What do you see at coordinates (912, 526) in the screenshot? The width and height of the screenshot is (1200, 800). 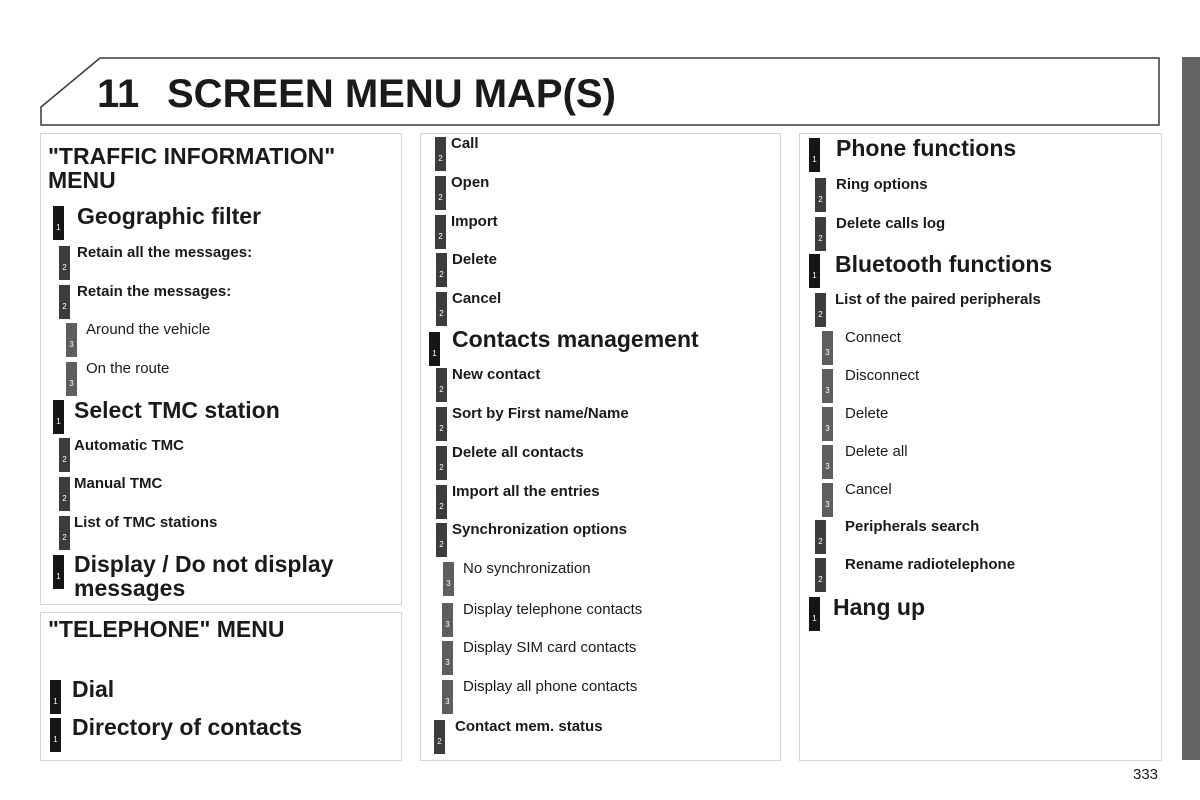 I see `menu-item-label: Peripherals search` at bounding box center [912, 526].